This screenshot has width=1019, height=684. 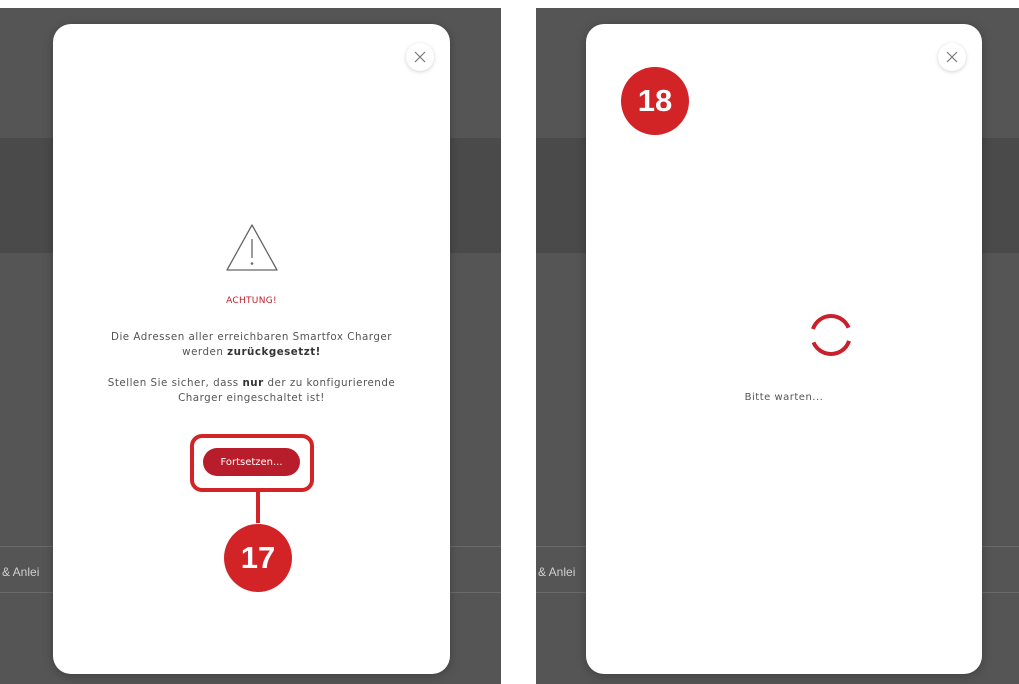 What do you see at coordinates (831, 335) in the screenshot?
I see `loading-spinner-icon` at bounding box center [831, 335].